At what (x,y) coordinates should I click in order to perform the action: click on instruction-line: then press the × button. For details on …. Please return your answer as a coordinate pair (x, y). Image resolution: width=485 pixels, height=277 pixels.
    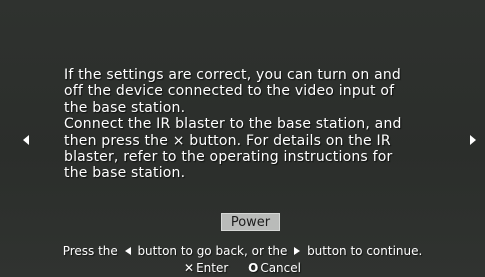
    Looking at the image, I should click on (227, 140).